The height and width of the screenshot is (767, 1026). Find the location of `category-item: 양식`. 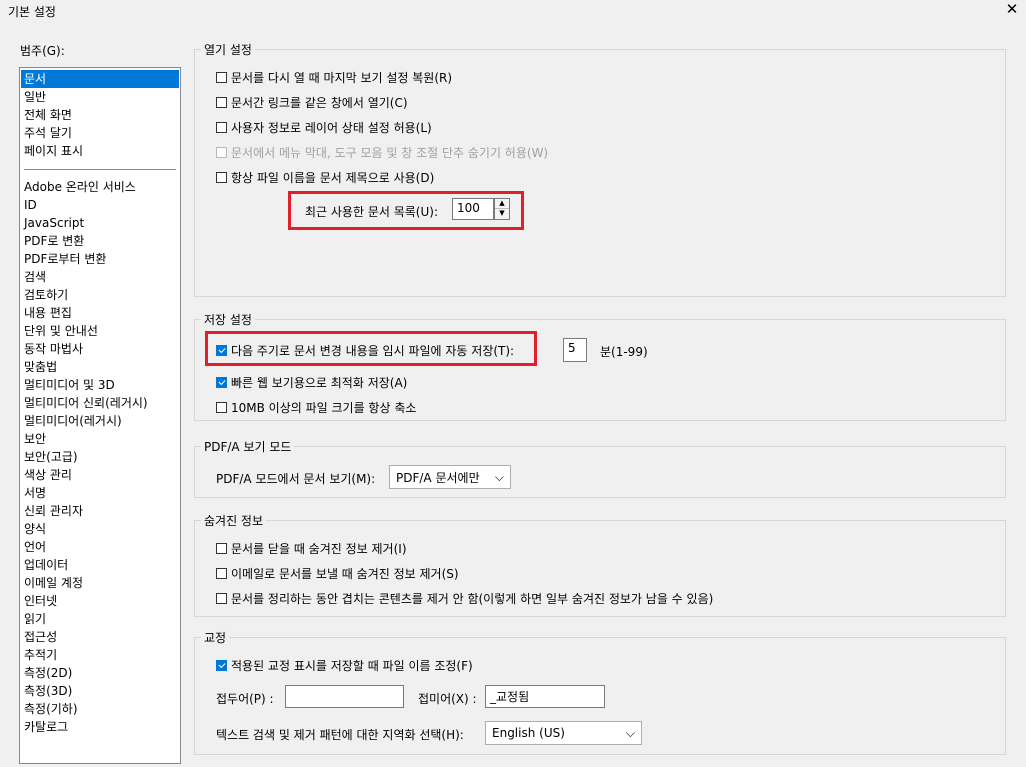

category-item: 양식 is located at coordinates (35, 529).